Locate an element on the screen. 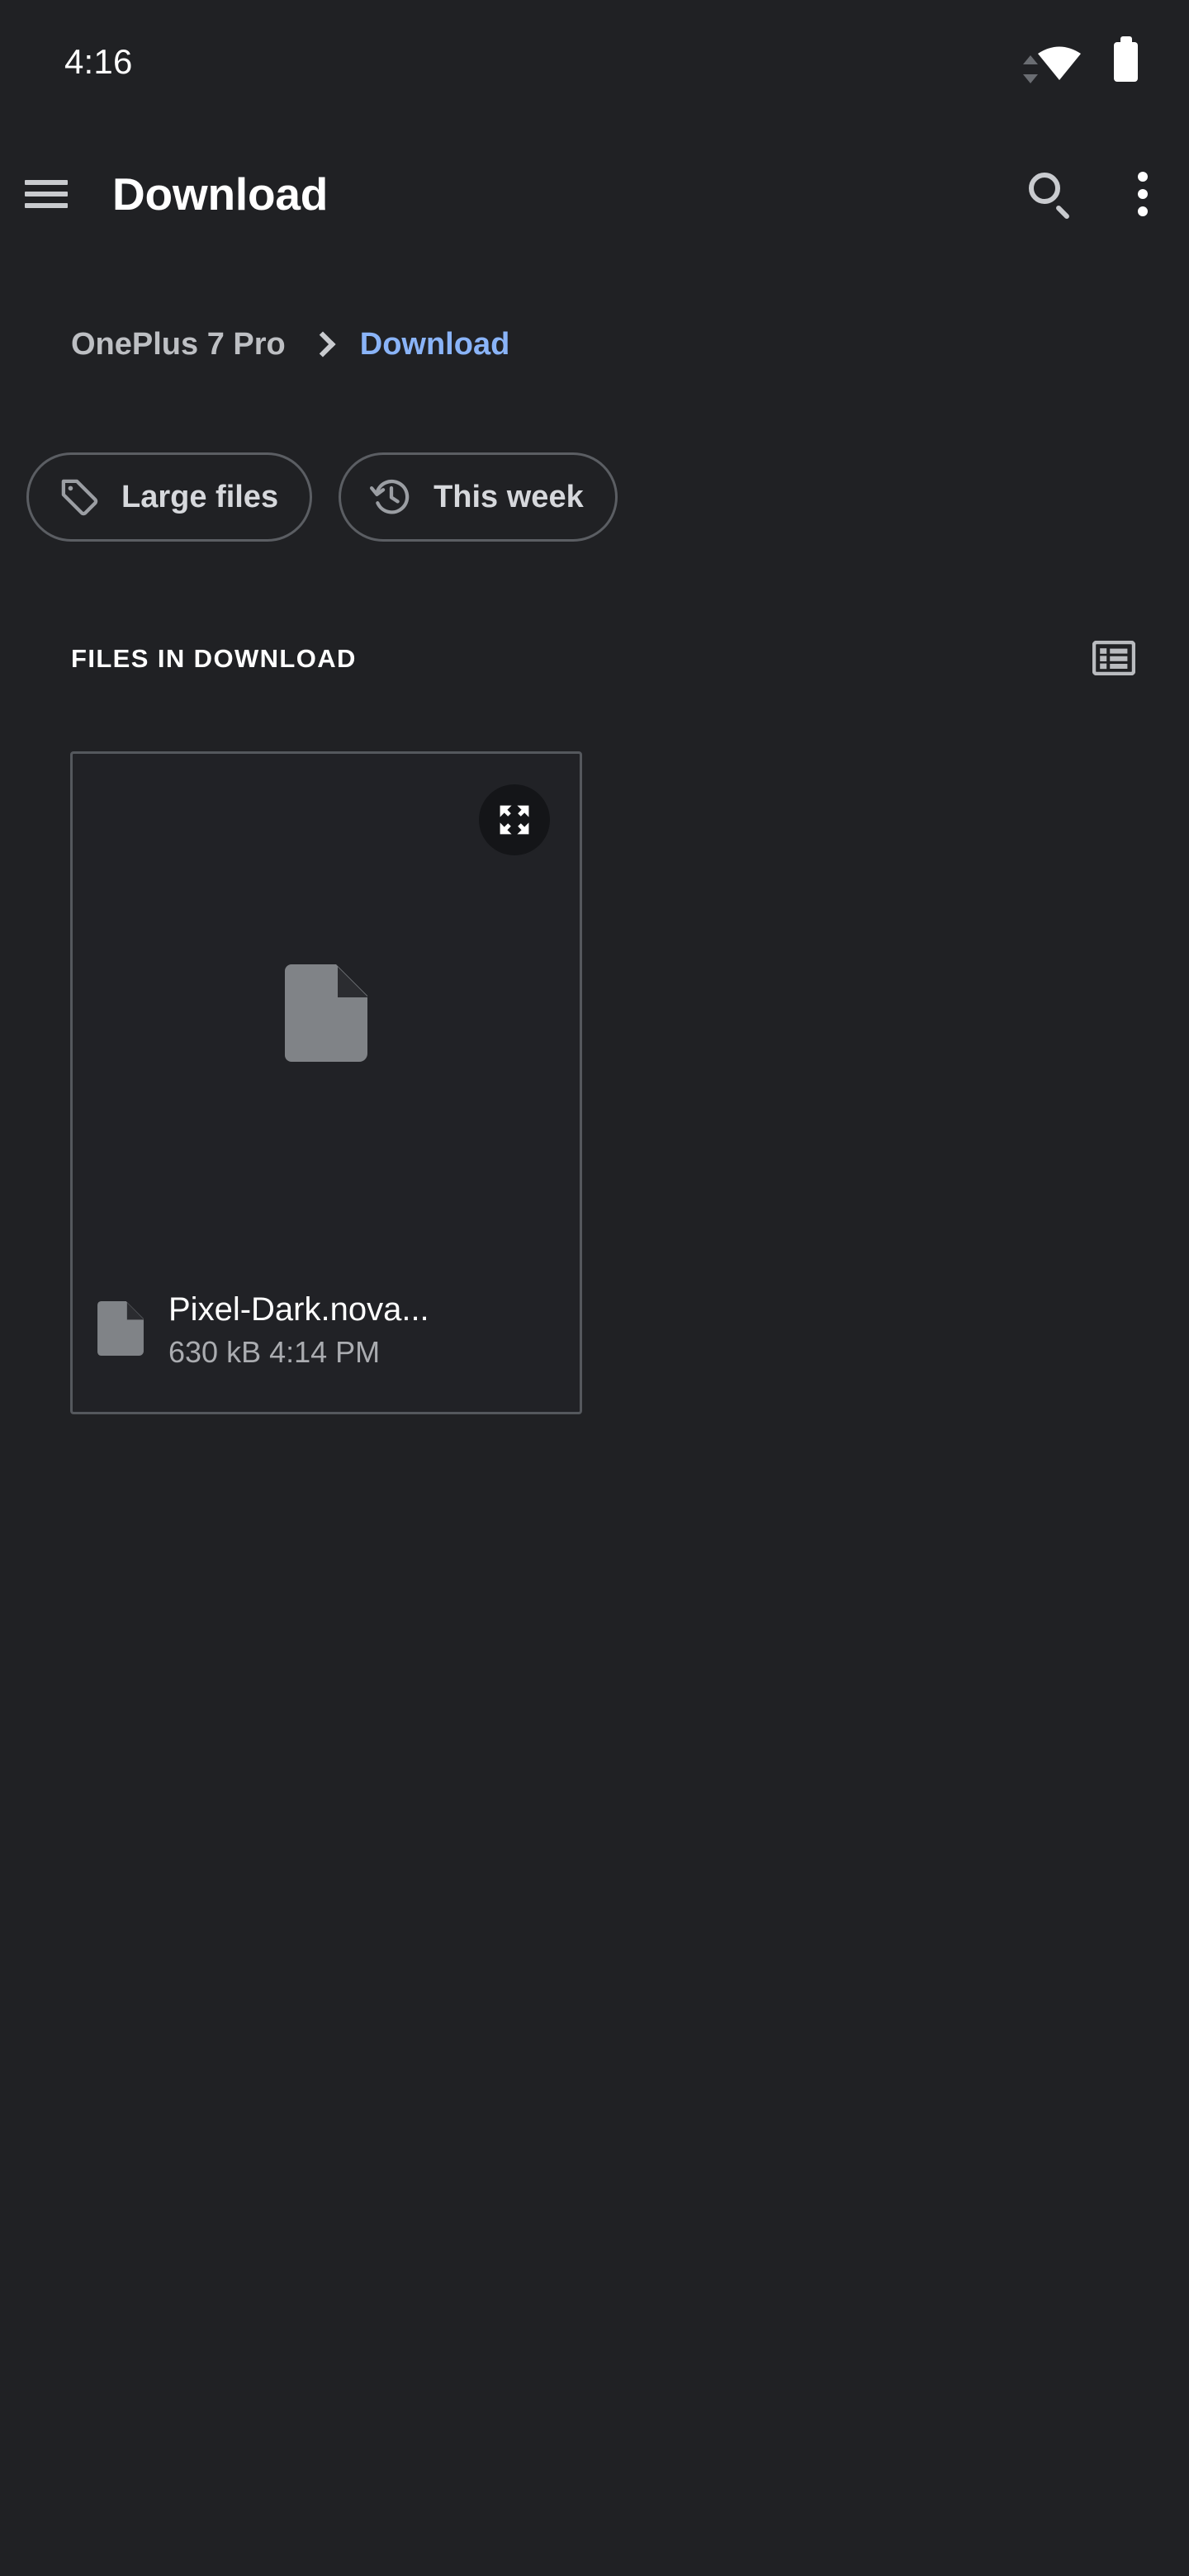 Image resolution: width=1189 pixels, height=2576 pixels. hamburger-menu-icon is located at coordinates (46, 194).